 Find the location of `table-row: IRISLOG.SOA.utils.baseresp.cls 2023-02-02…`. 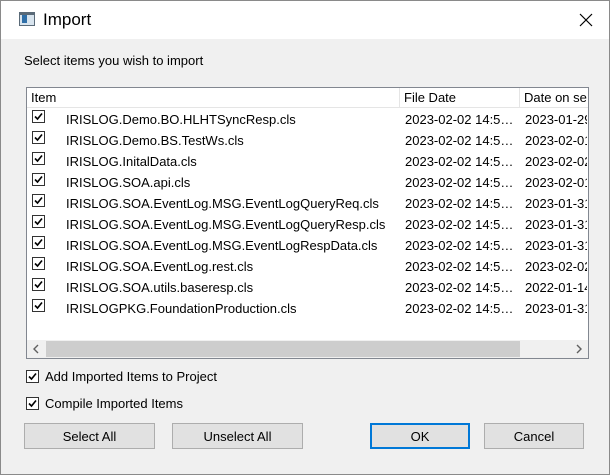

table-row: IRISLOG.SOA.utils.baseresp.cls 2023-02-02… is located at coordinates (307, 286).